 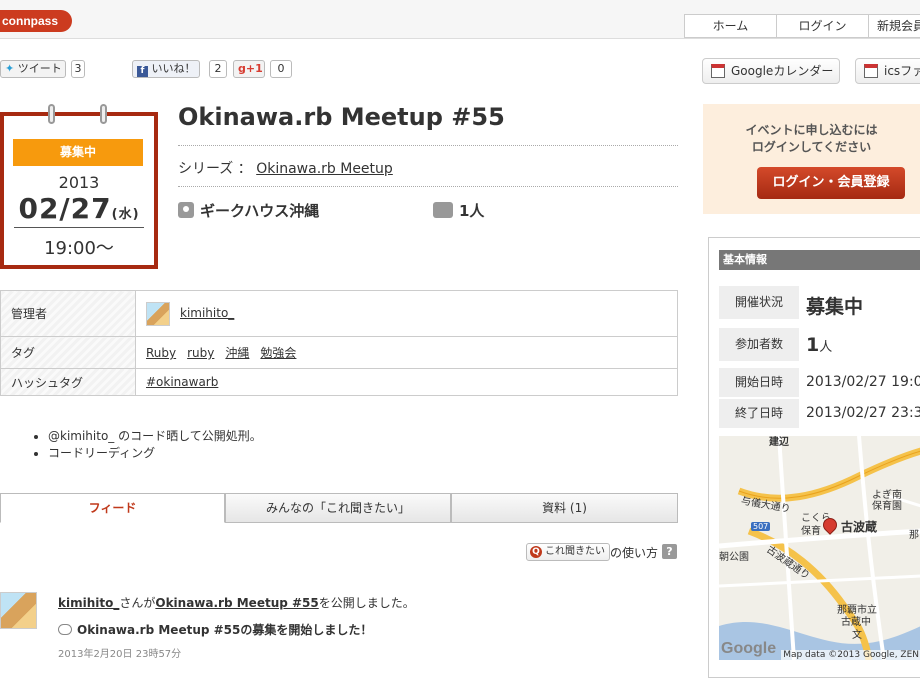 What do you see at coordinates (863, 413) in the screenshot?
I see `end-value: 2013/02/27 23:3` at bounding box center [863, 413].